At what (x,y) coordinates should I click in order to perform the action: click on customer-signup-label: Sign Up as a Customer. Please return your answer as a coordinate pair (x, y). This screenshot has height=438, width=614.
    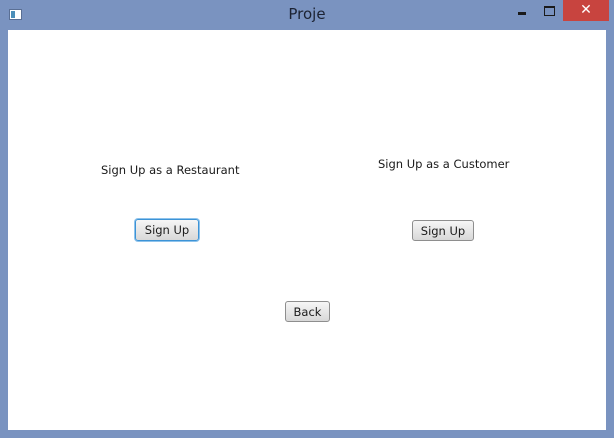
    Looking at the image, I should click on (444, 164).